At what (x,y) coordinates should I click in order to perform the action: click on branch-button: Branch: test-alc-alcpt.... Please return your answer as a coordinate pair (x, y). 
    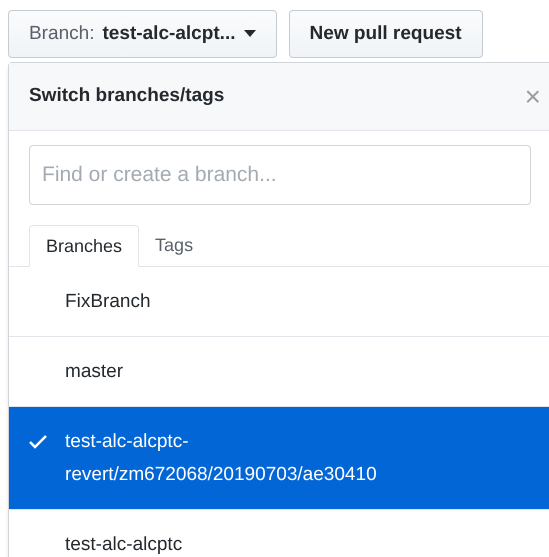
    Looking at the image, I should click on (142, 34).